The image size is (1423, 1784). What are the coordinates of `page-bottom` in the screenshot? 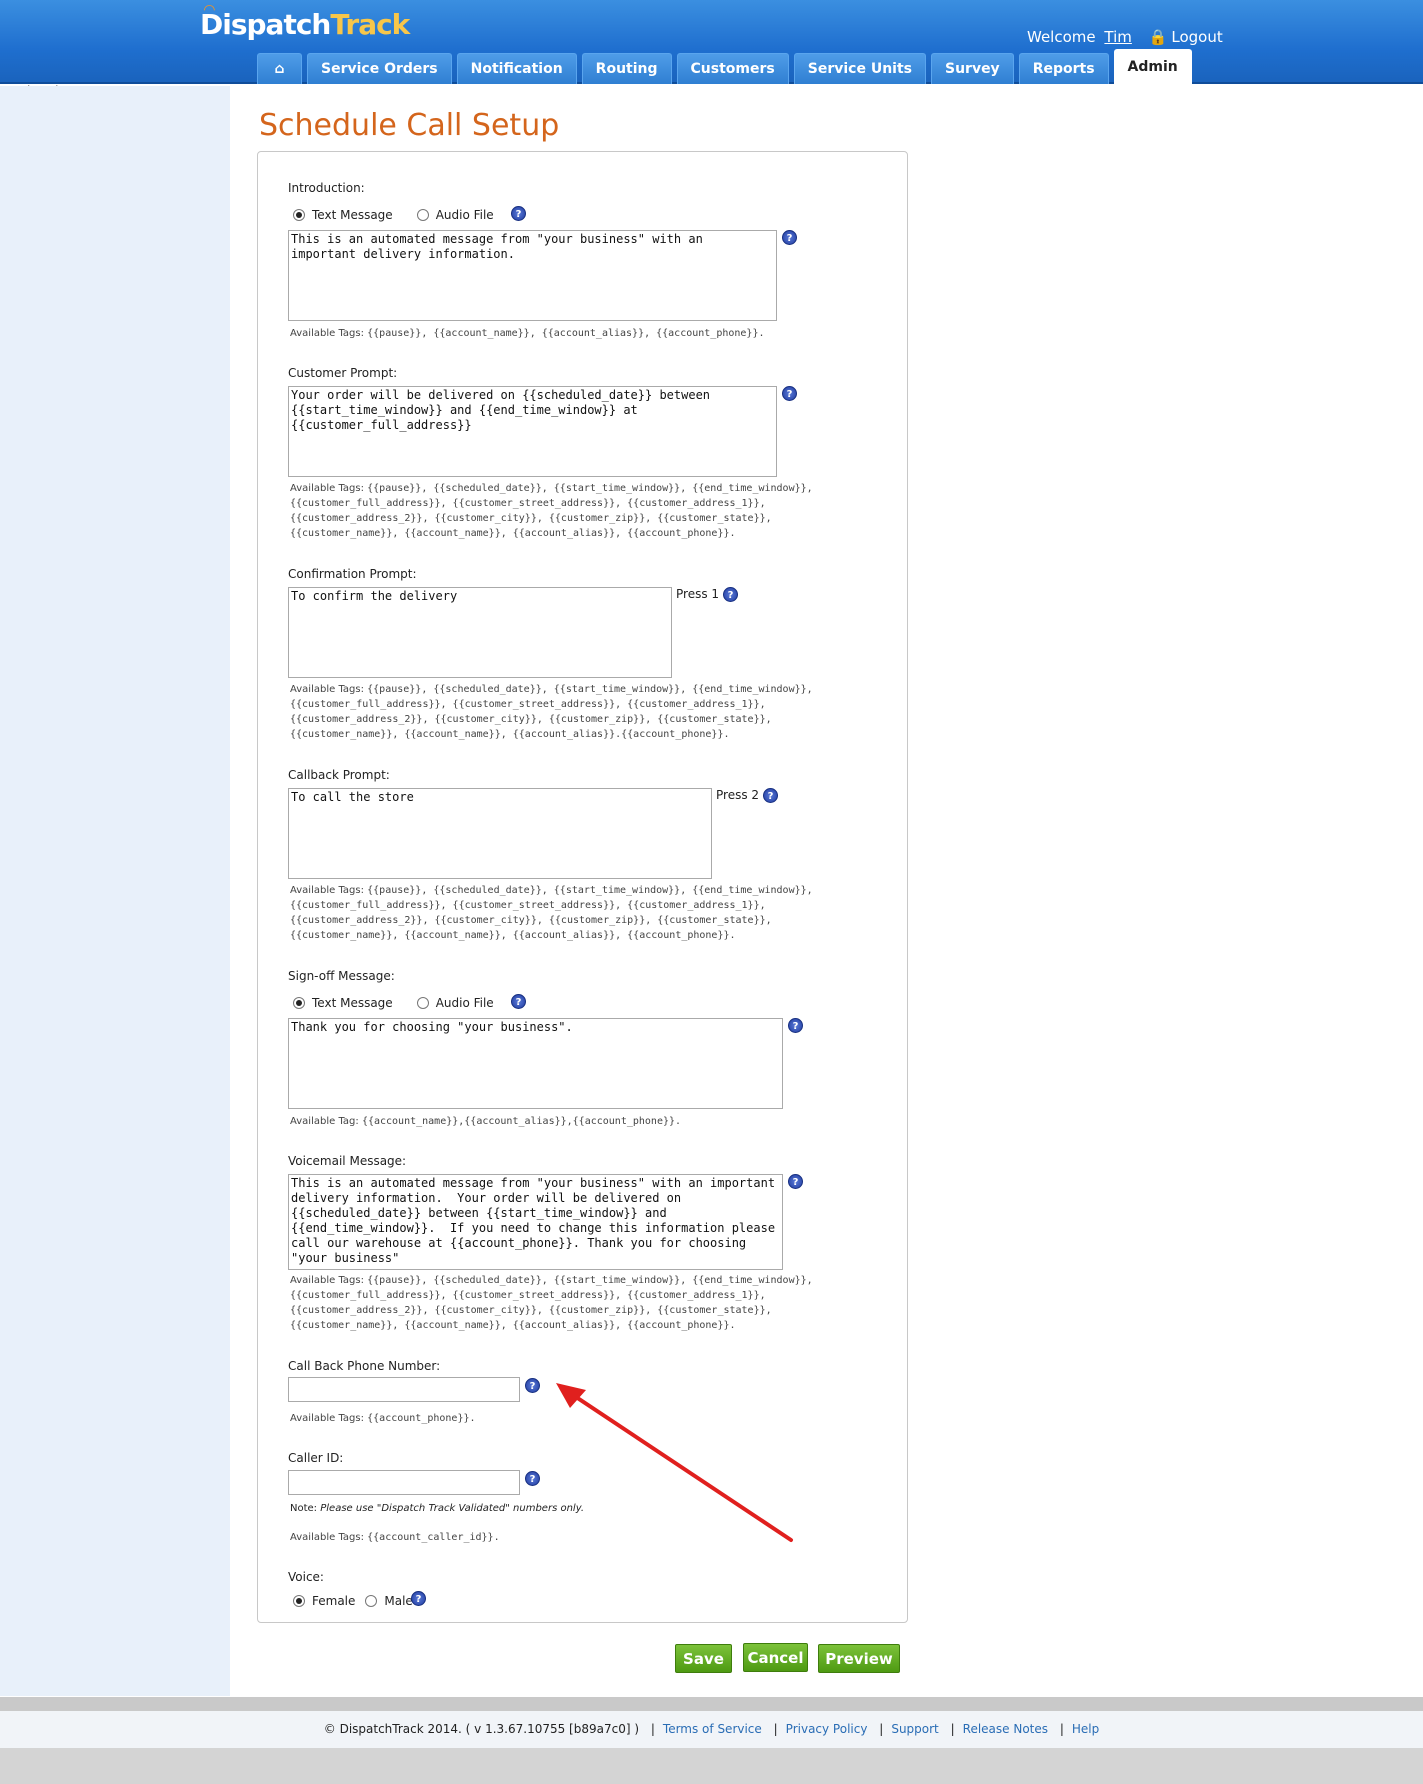 It's located at (711, 1766).